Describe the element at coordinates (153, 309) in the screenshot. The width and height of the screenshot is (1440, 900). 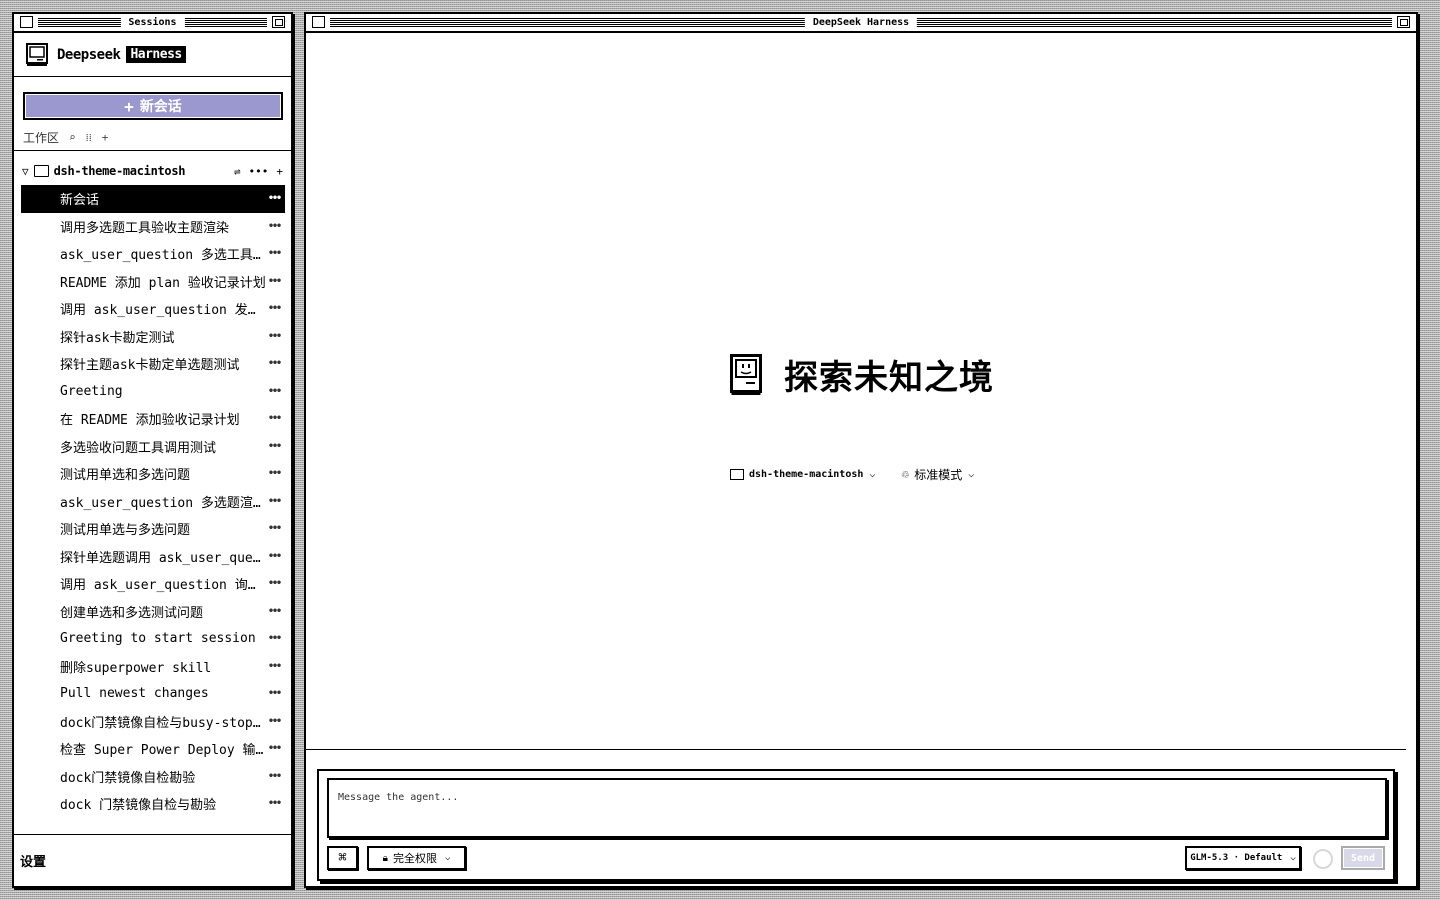
I see `session-item: 调用 ask_user_question 发多选题 •••` at that location.